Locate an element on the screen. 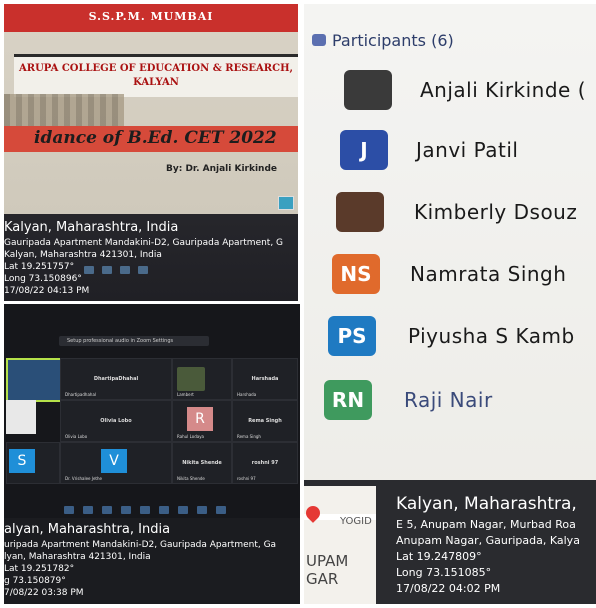 This screenshot has width=596, height=608. participant-tile: Lambert is located at coordinates (202, 379).